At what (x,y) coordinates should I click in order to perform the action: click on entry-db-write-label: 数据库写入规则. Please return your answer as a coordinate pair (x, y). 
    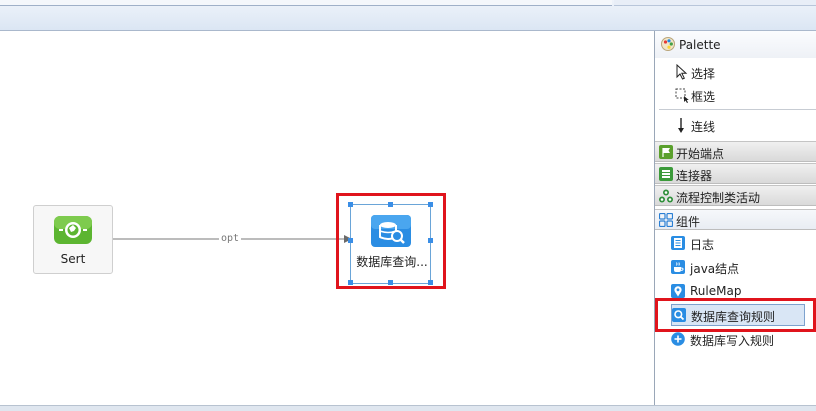
    Looking at the image, I should click on (732, 341).